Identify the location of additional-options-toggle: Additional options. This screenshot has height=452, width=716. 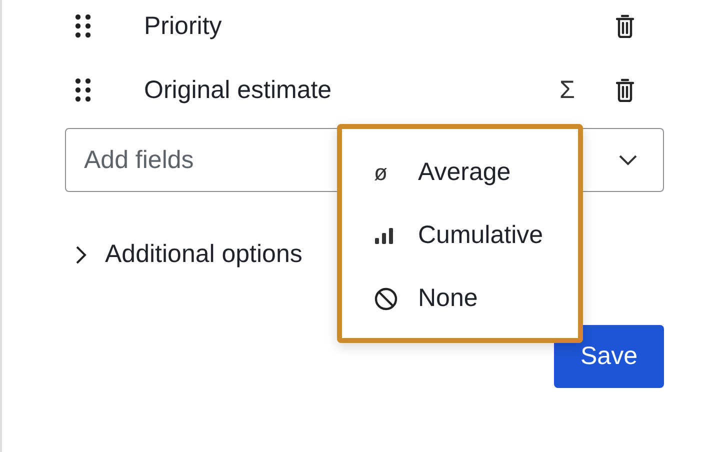
(188, 254).